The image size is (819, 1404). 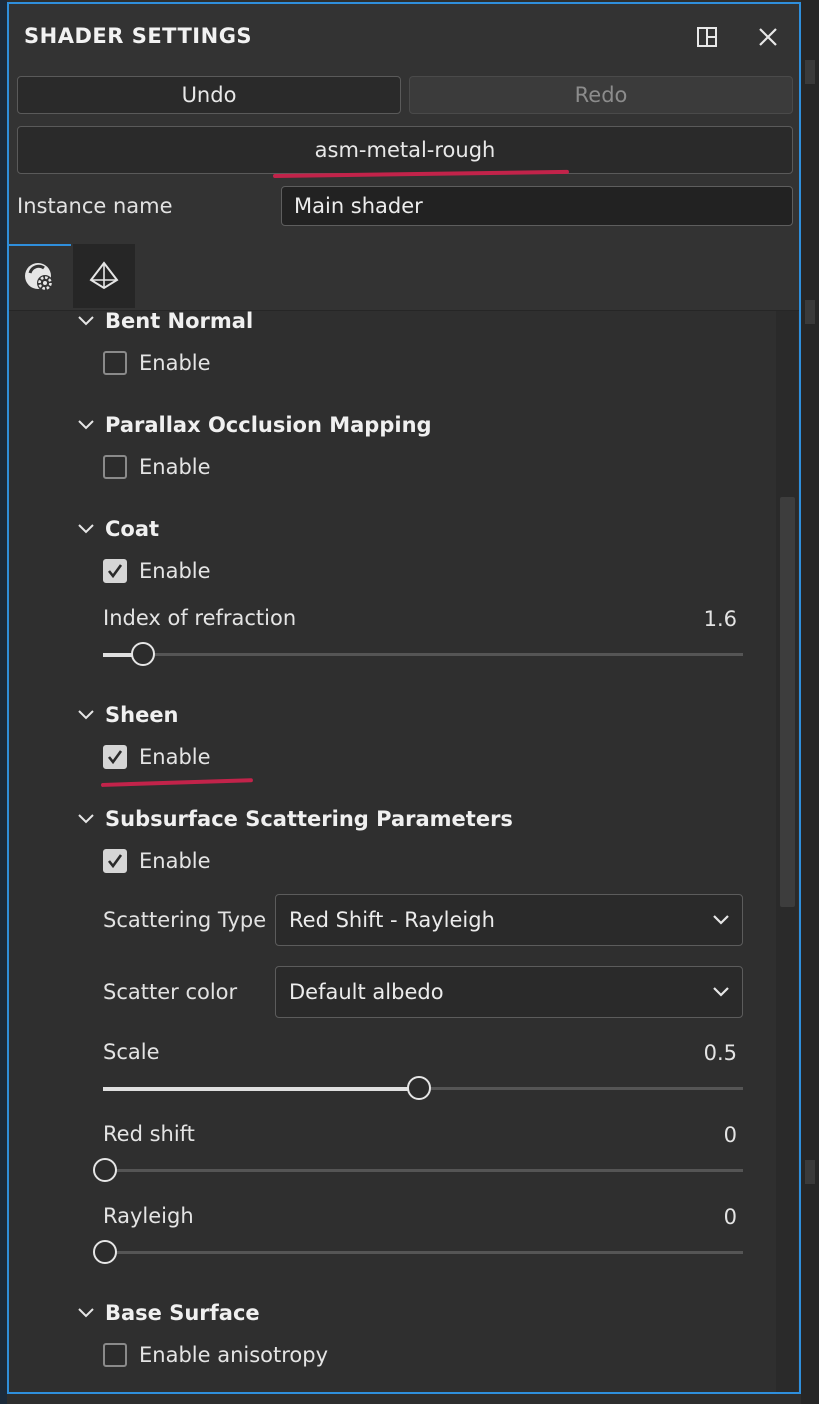 What do you see at coordinates (179, 322) in the screenshot?
I see `section-title: Bent Normal` at bounding box center [179, 322].